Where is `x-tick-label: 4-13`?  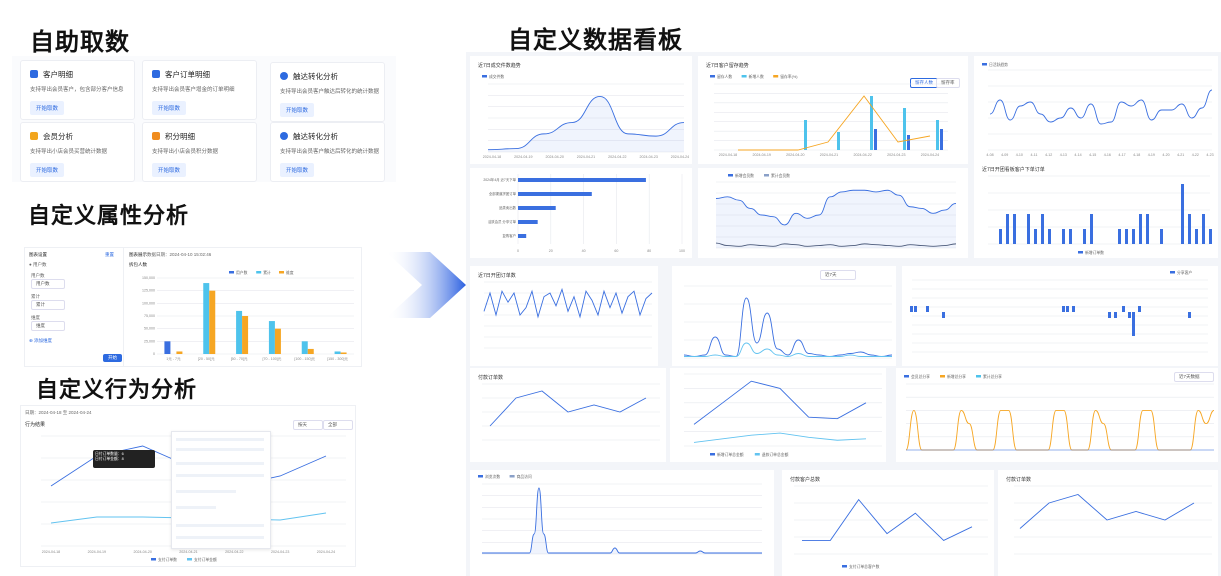 x-tick-label: 4-13 is located at coordinates (1063, 155).